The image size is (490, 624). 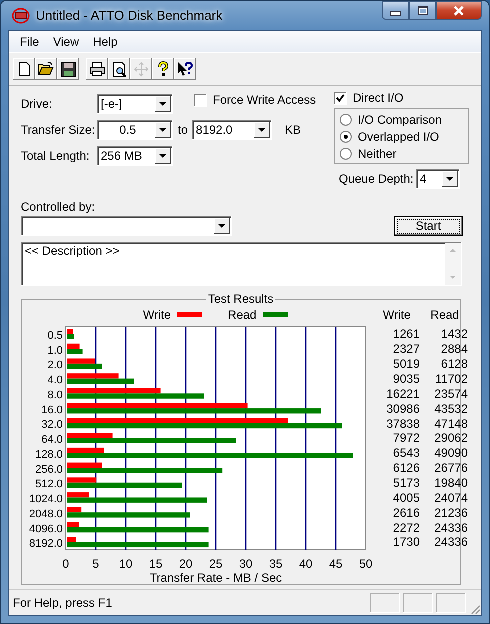 I want to click on table-cell-text: 21236, so click(x=451, y=513).